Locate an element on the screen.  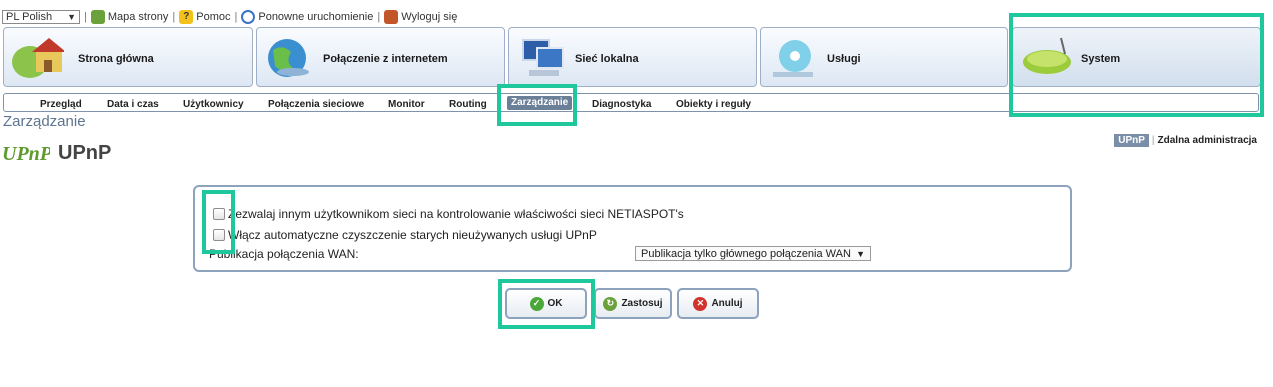
router-icon is located at coordinates (1047, 55).